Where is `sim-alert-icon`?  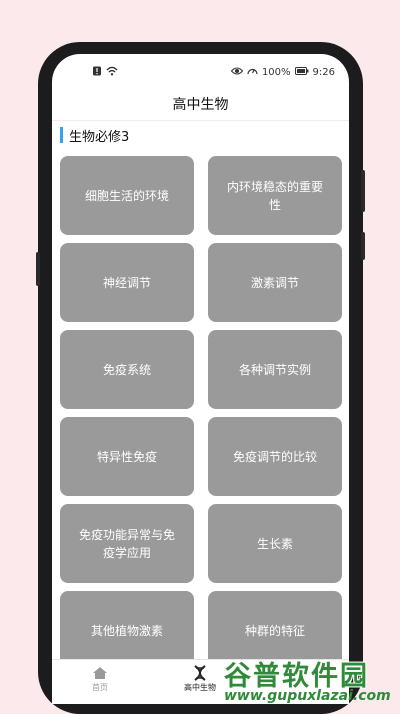
sim-alert-icon is located at coordinates (97, 72).